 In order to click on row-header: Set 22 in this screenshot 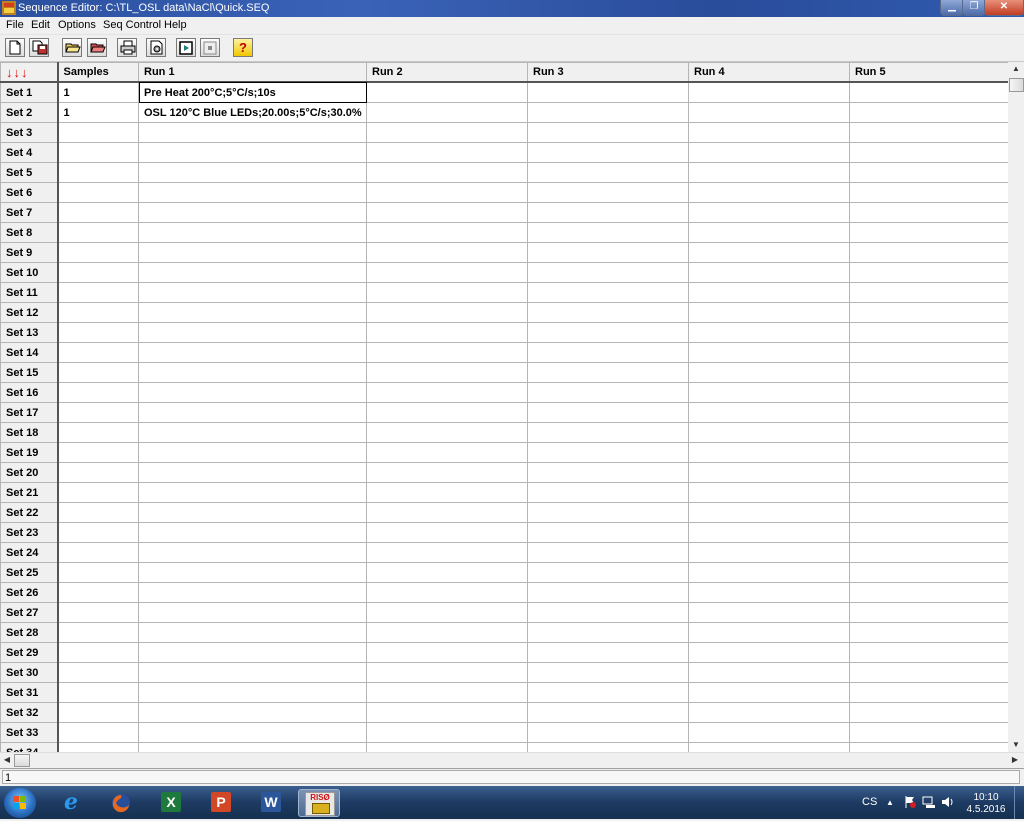, I will do `click(29, 512)`.